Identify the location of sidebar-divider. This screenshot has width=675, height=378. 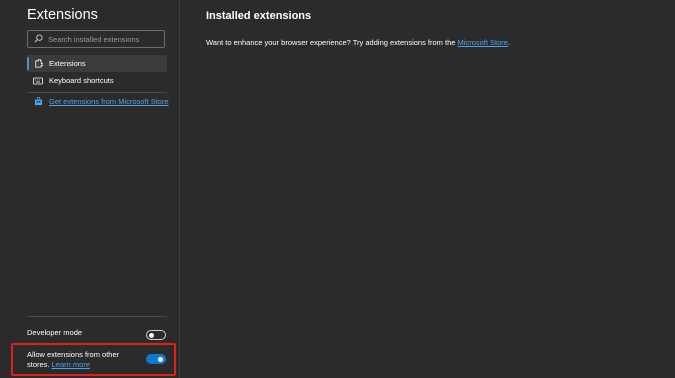
(97, 92).